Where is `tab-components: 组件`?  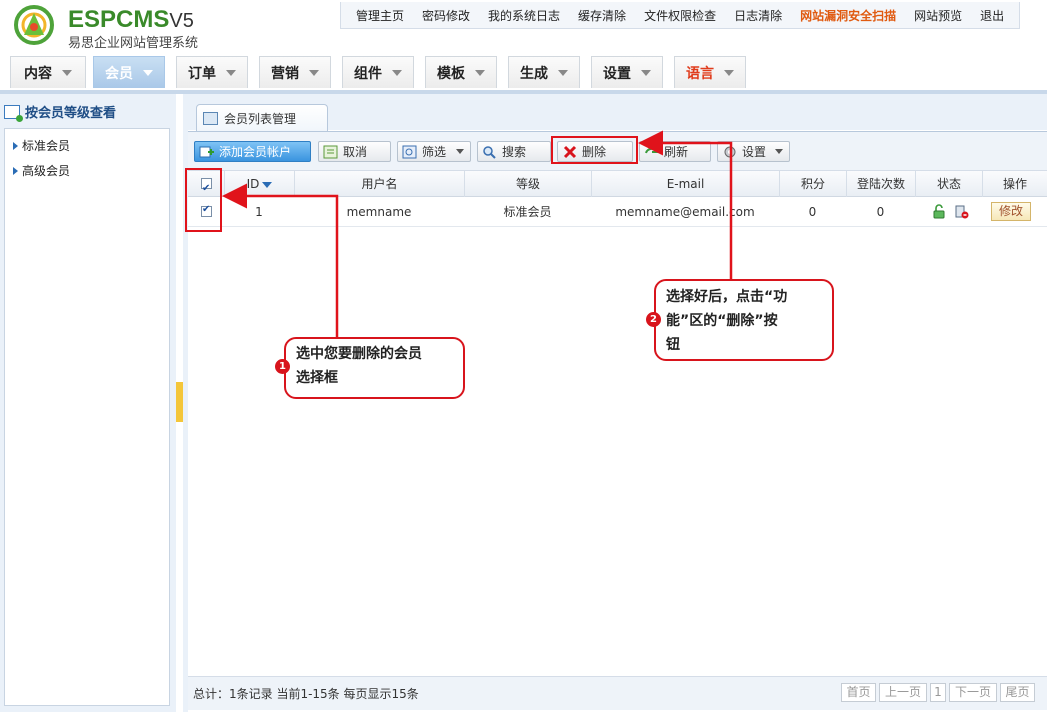
tab-components: 组件 is located at coordinates (378, 72).